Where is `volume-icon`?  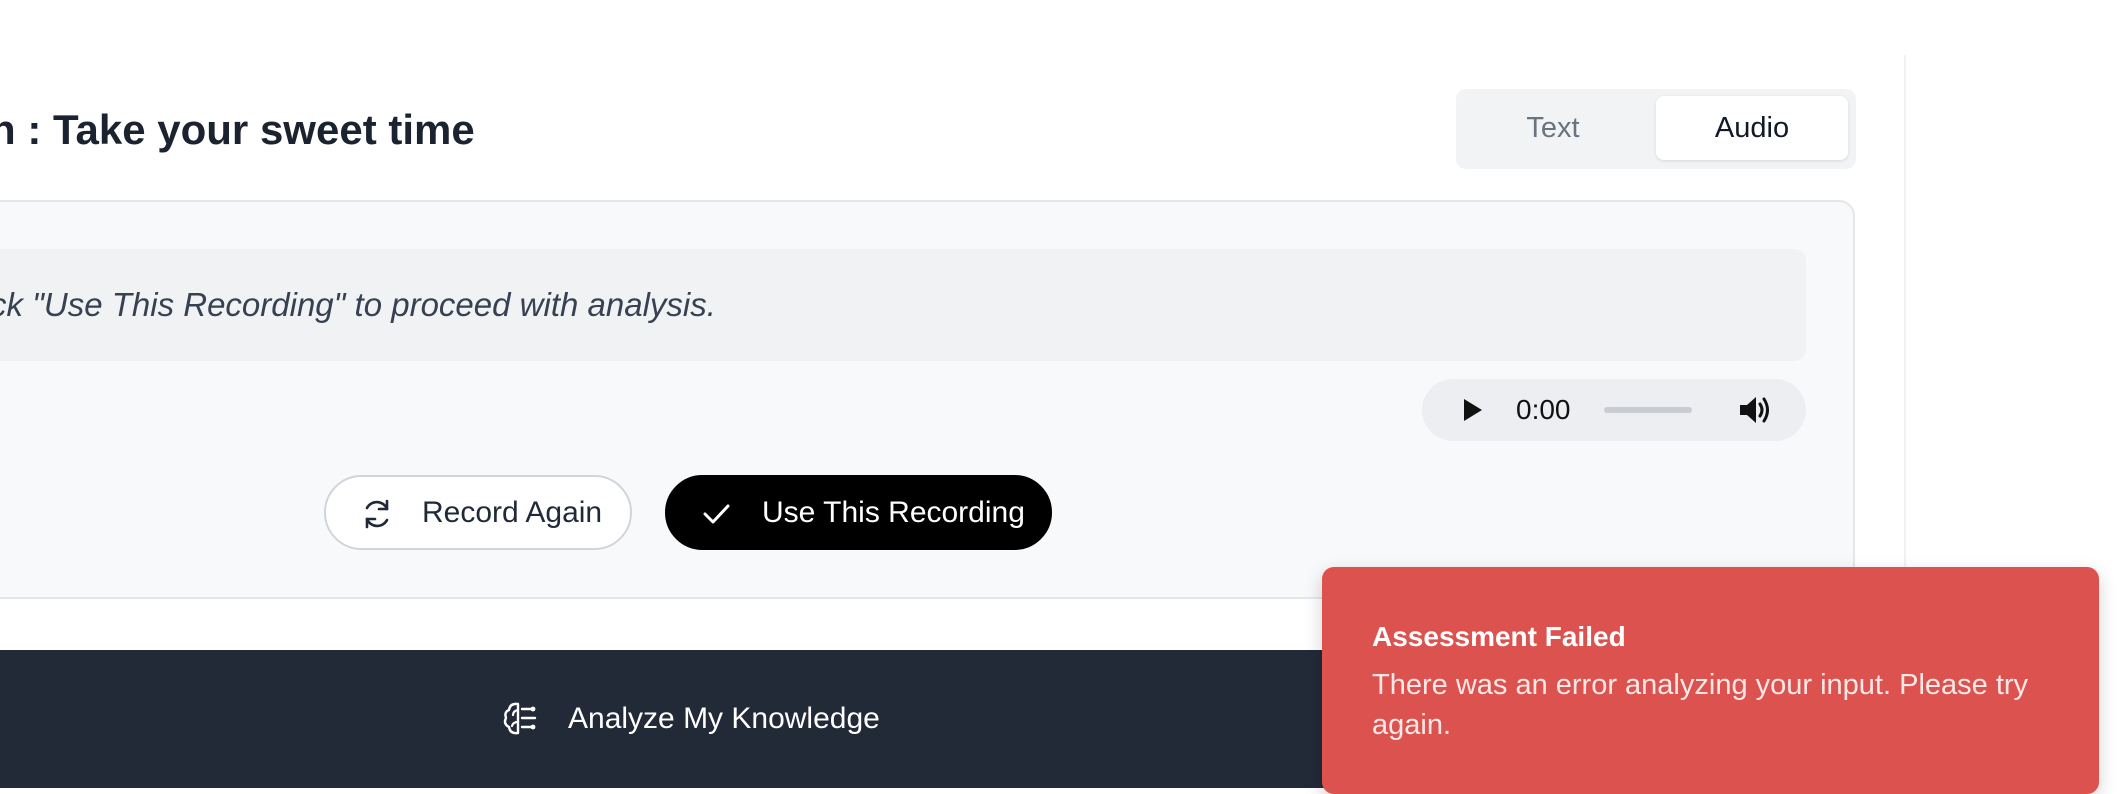
volume-icon is located at coordinates (1755, 410).